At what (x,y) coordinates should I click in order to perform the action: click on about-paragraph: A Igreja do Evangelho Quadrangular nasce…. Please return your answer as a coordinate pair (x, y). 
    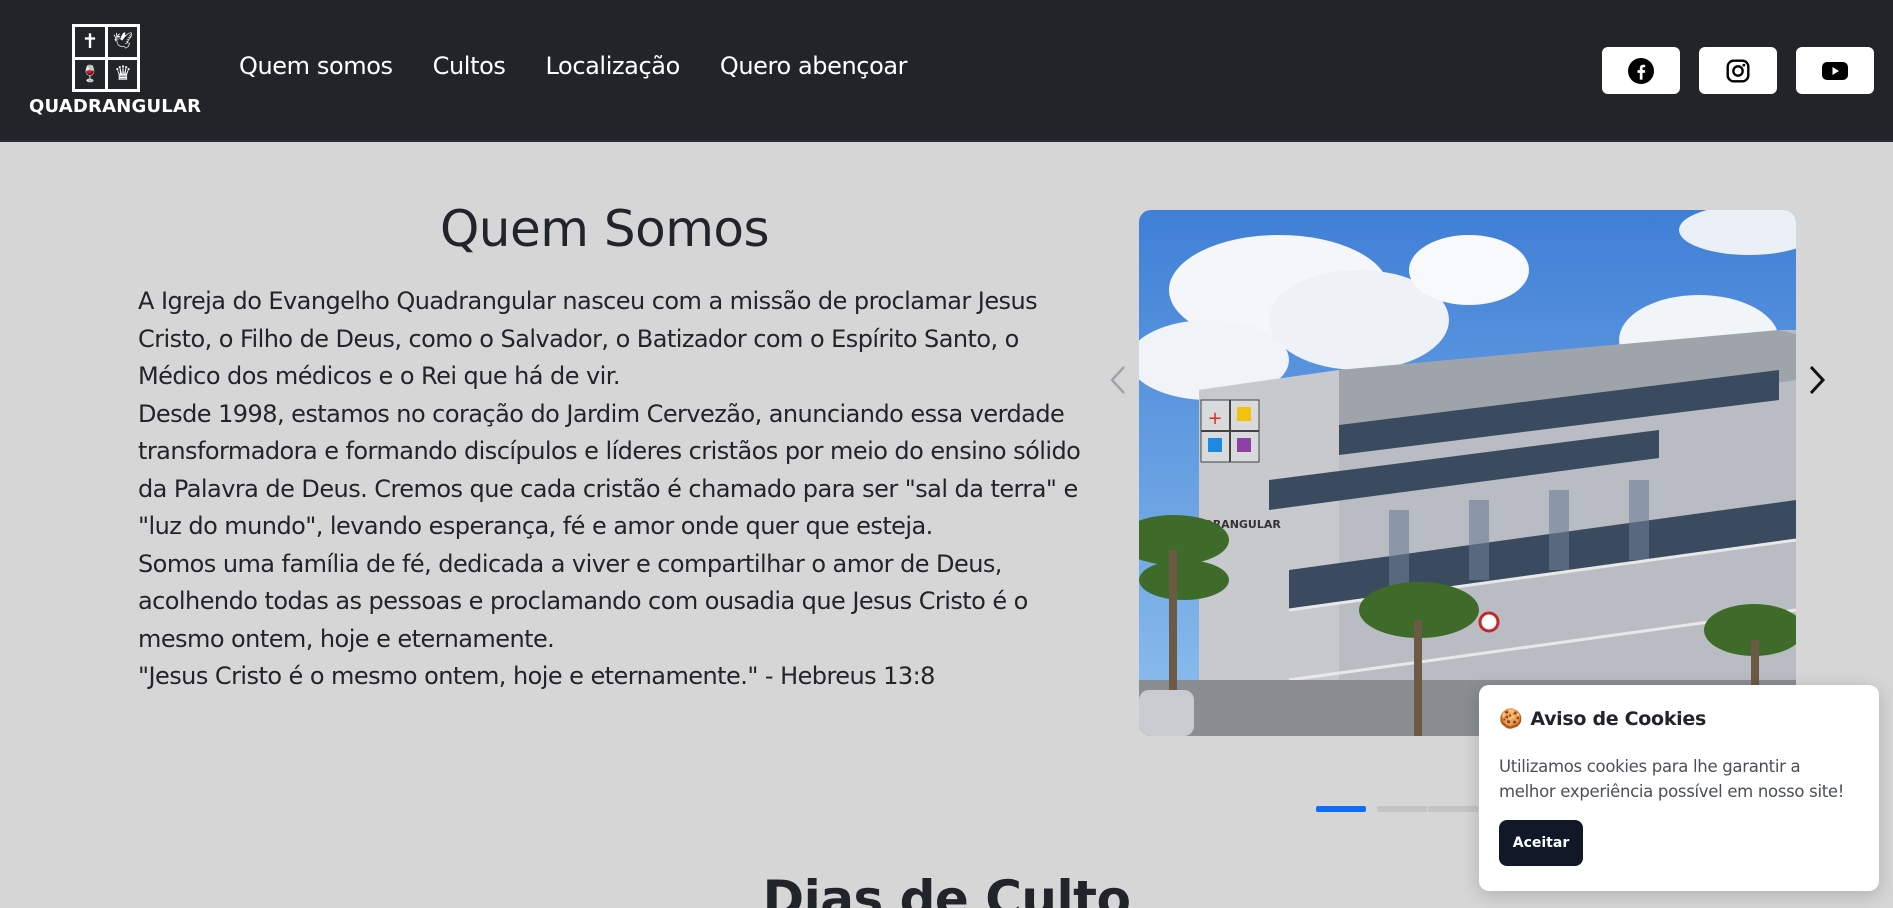
    Looking at the image, I should click on (588, 338).